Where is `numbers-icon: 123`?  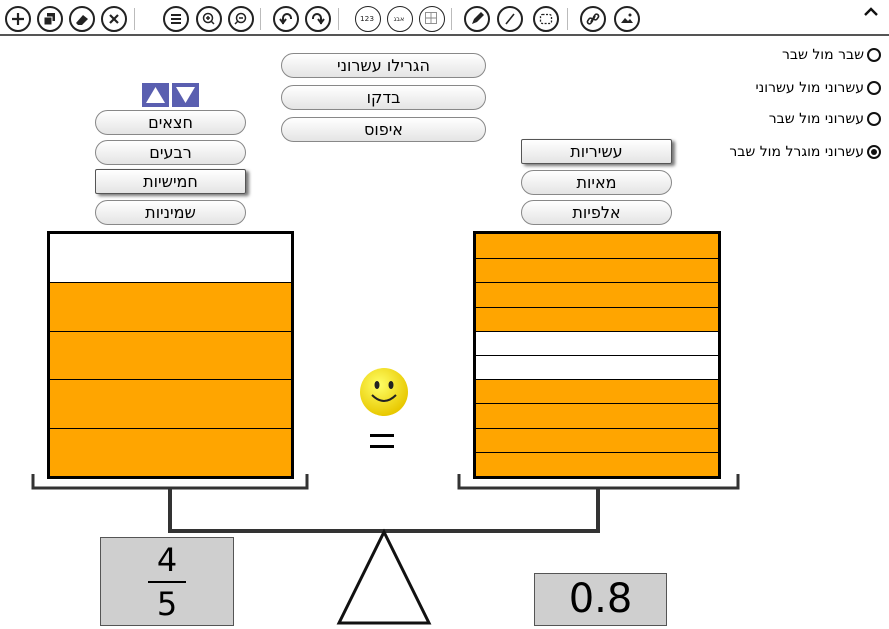
numbers-icon: 123 is located at coordinates (368, 19).